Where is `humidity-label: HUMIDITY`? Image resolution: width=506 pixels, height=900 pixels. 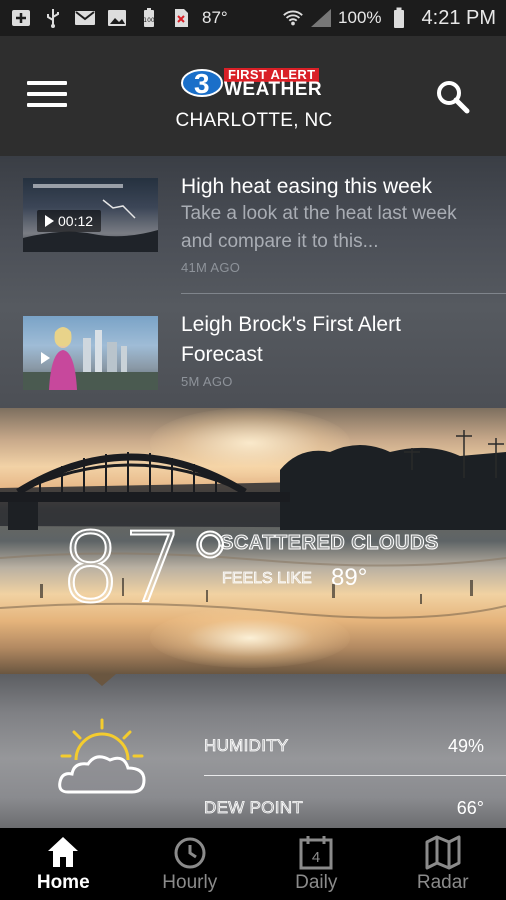
humidity-label: HUMIDITY is located at coordinates (246, 746).